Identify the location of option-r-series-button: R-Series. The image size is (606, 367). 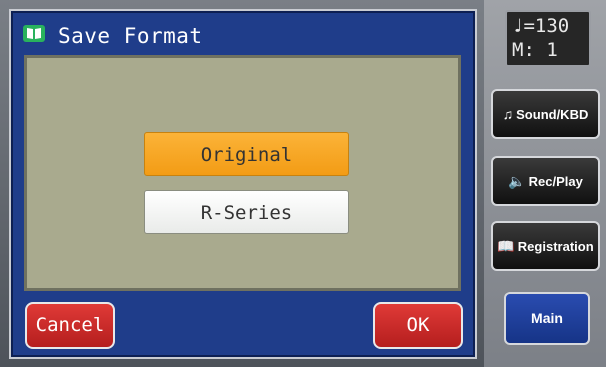
(246, 212).